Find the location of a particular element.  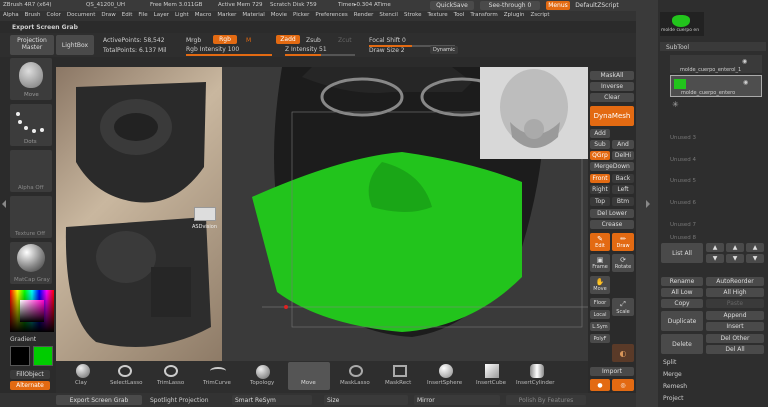

see-through-slider: See-through 0 is located at coordinates (510, 5).